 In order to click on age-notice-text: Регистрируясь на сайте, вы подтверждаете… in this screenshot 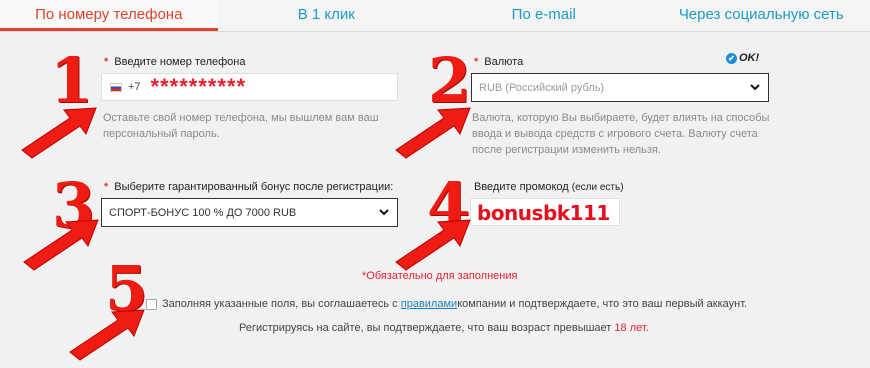, I will do `click(427, 328)`.